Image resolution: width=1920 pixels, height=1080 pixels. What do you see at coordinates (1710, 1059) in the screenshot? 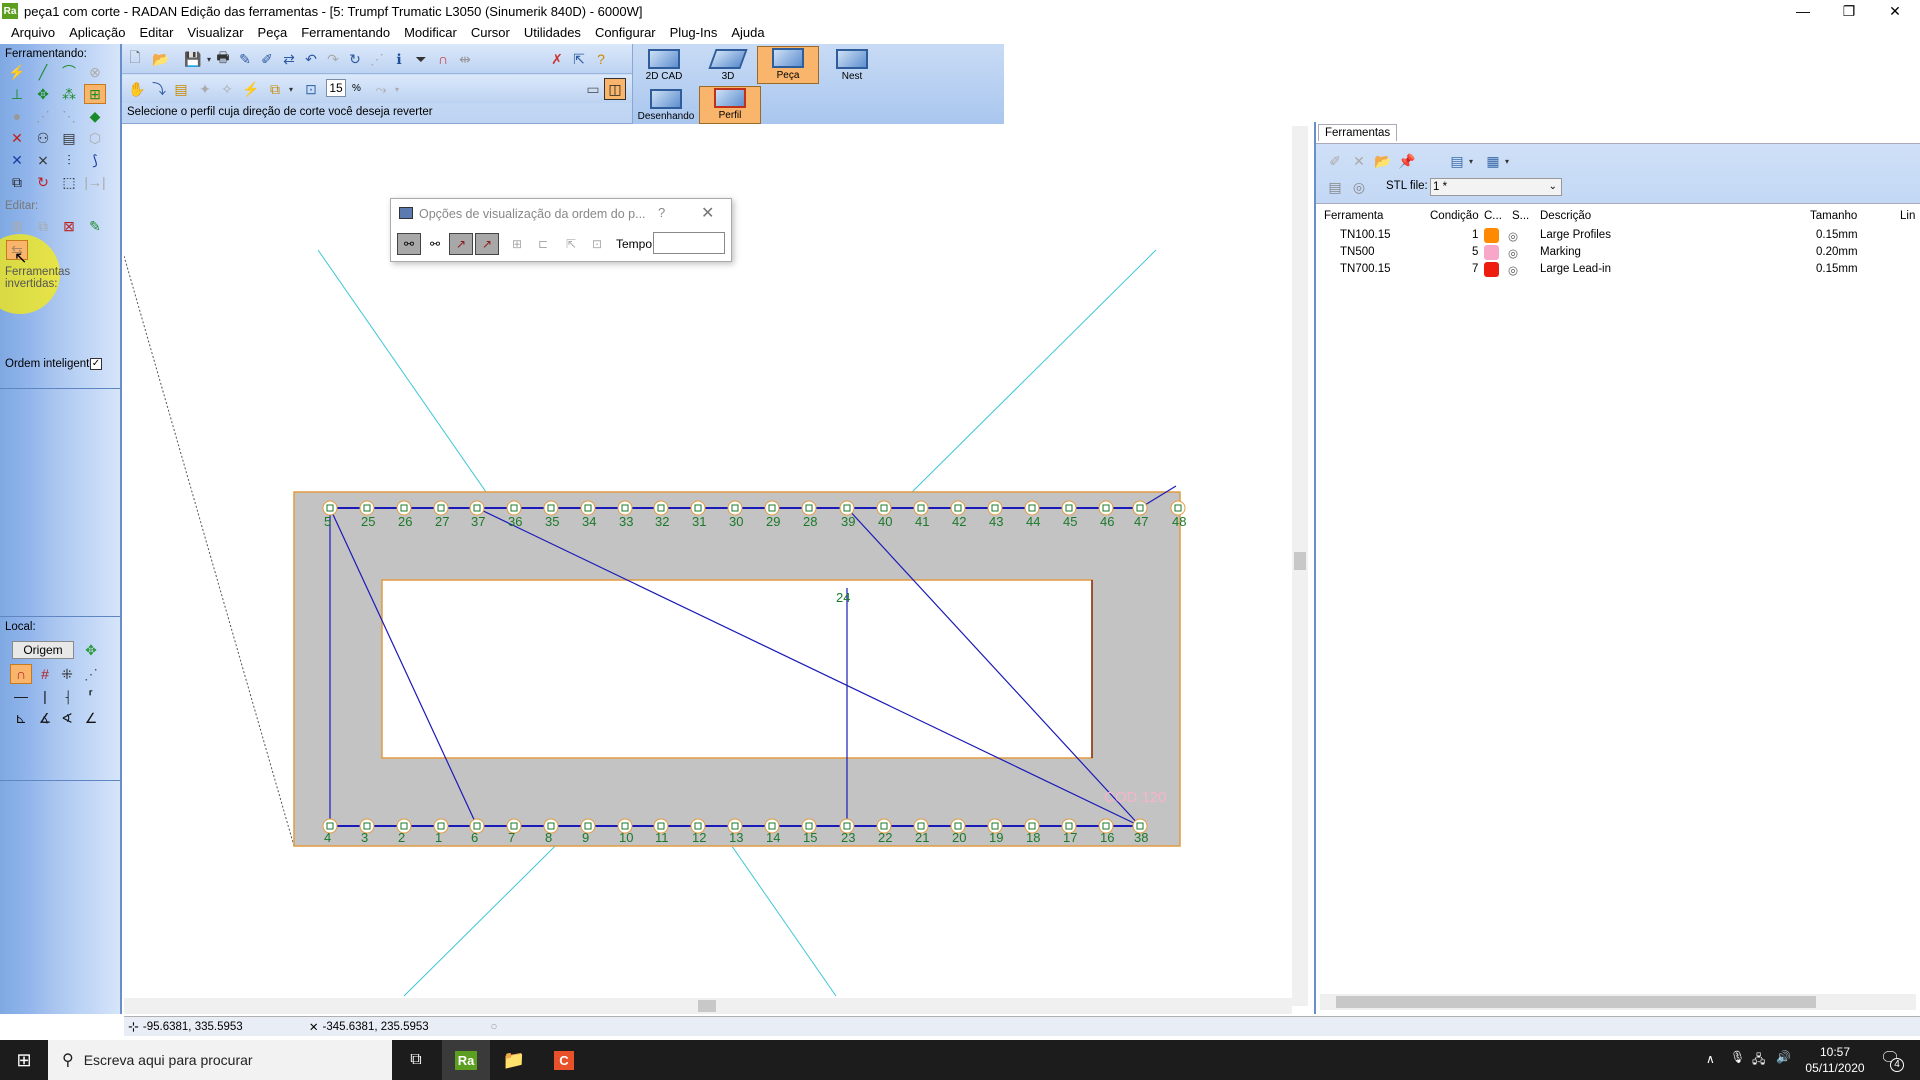
I see `tray-expand-icon: ∧` at bounding box center [1710, 1059].